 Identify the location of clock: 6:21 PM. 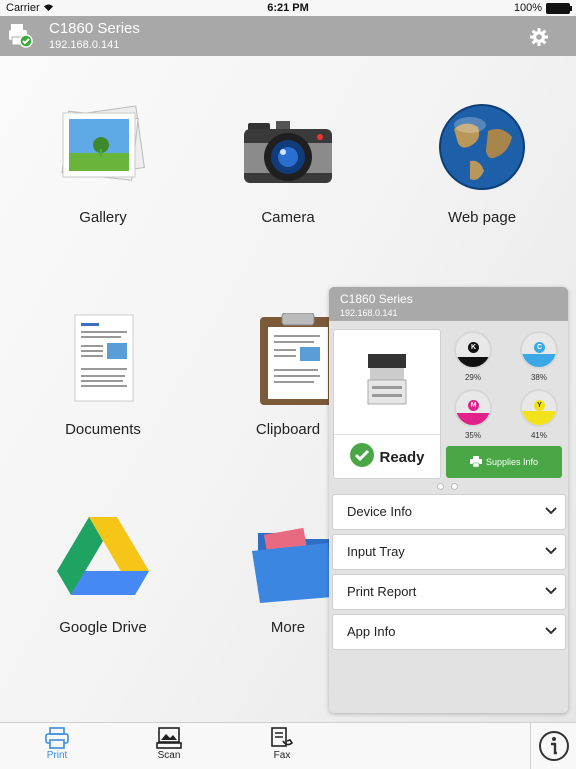
(288, 8).